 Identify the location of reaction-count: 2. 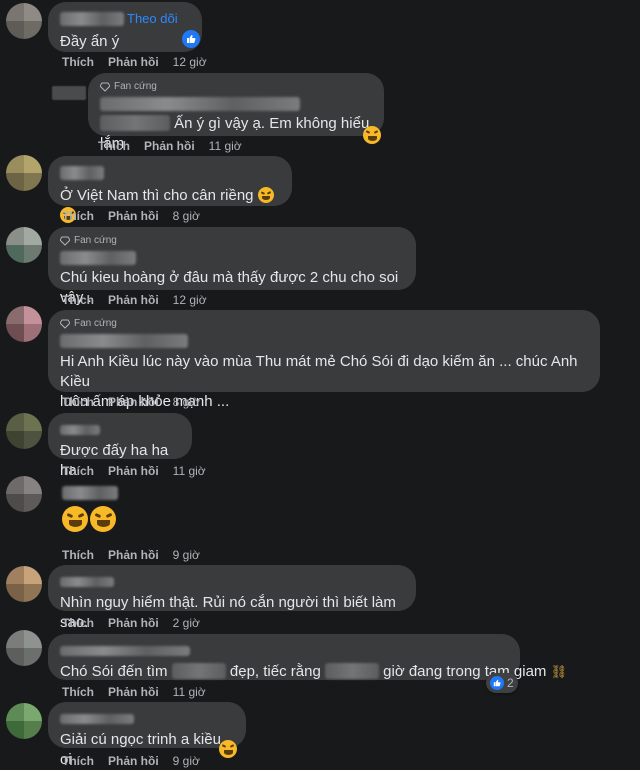
(510, 683).